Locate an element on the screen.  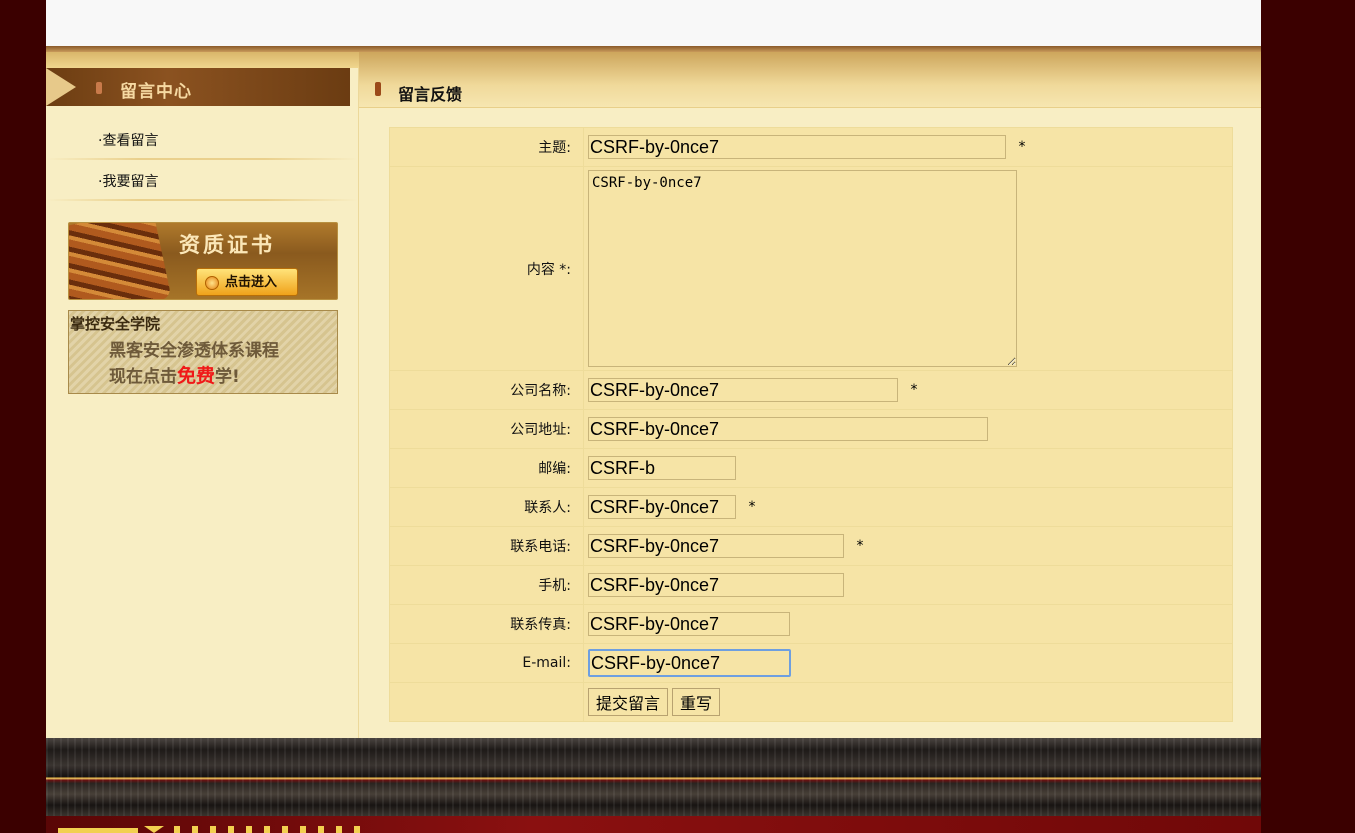
form-row-subject: 主题: * is located at coordinates (811, 147).